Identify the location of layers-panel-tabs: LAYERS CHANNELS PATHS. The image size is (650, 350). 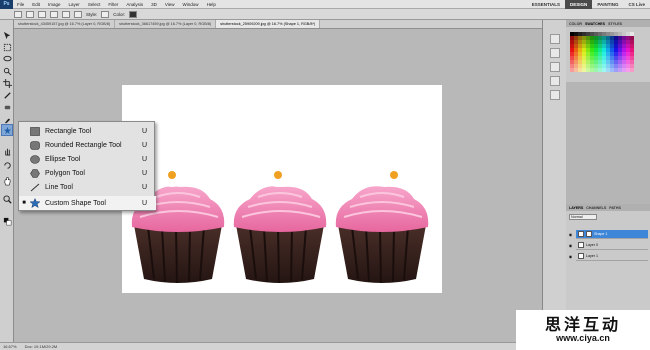
(608, 207).